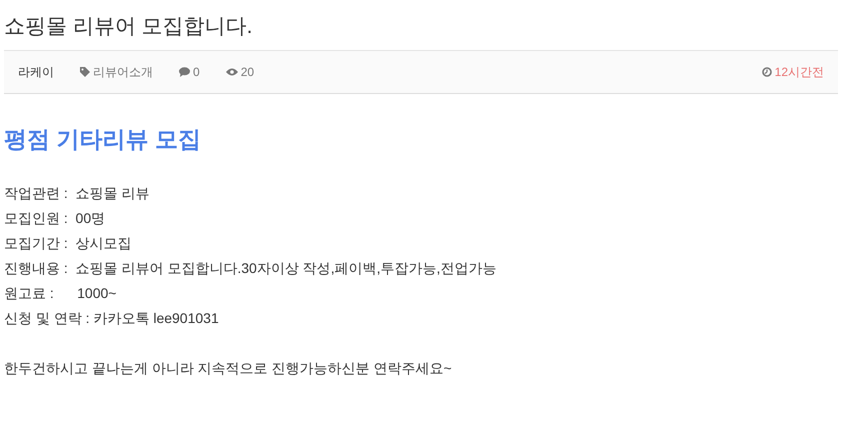  I want to click on content-line: 모집인원 : 00명, so click(55, 218).